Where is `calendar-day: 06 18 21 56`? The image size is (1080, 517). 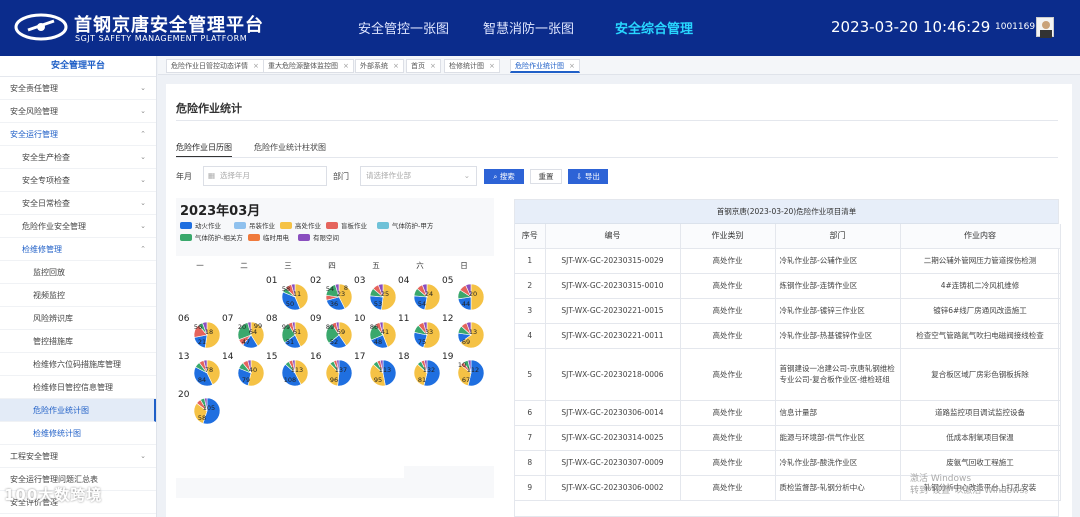 calendar-day: 06 18 21 56 is located at coordinates (200, 332).